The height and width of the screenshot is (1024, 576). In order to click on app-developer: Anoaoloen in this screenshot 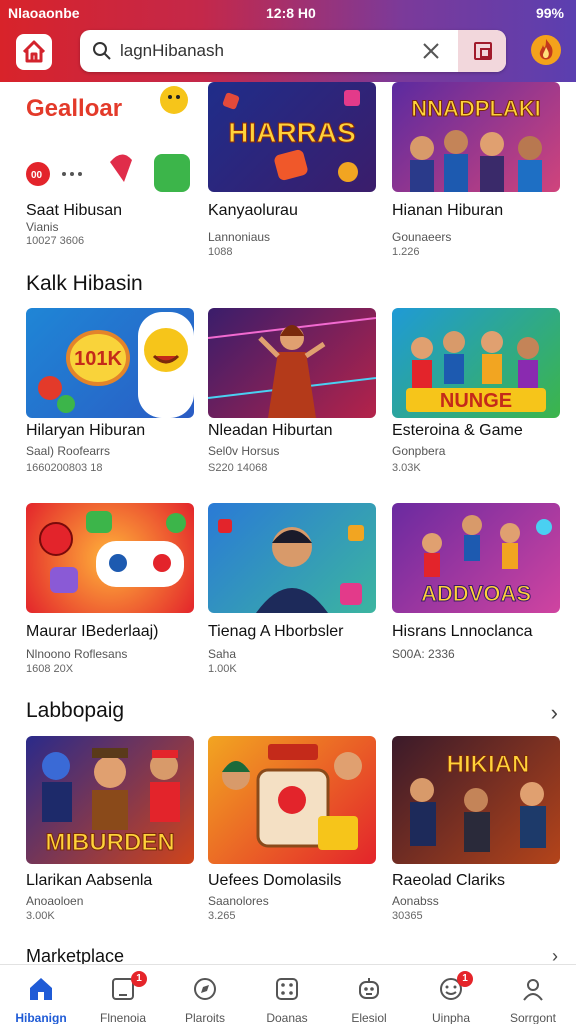, I will do `click(55, 901)`.